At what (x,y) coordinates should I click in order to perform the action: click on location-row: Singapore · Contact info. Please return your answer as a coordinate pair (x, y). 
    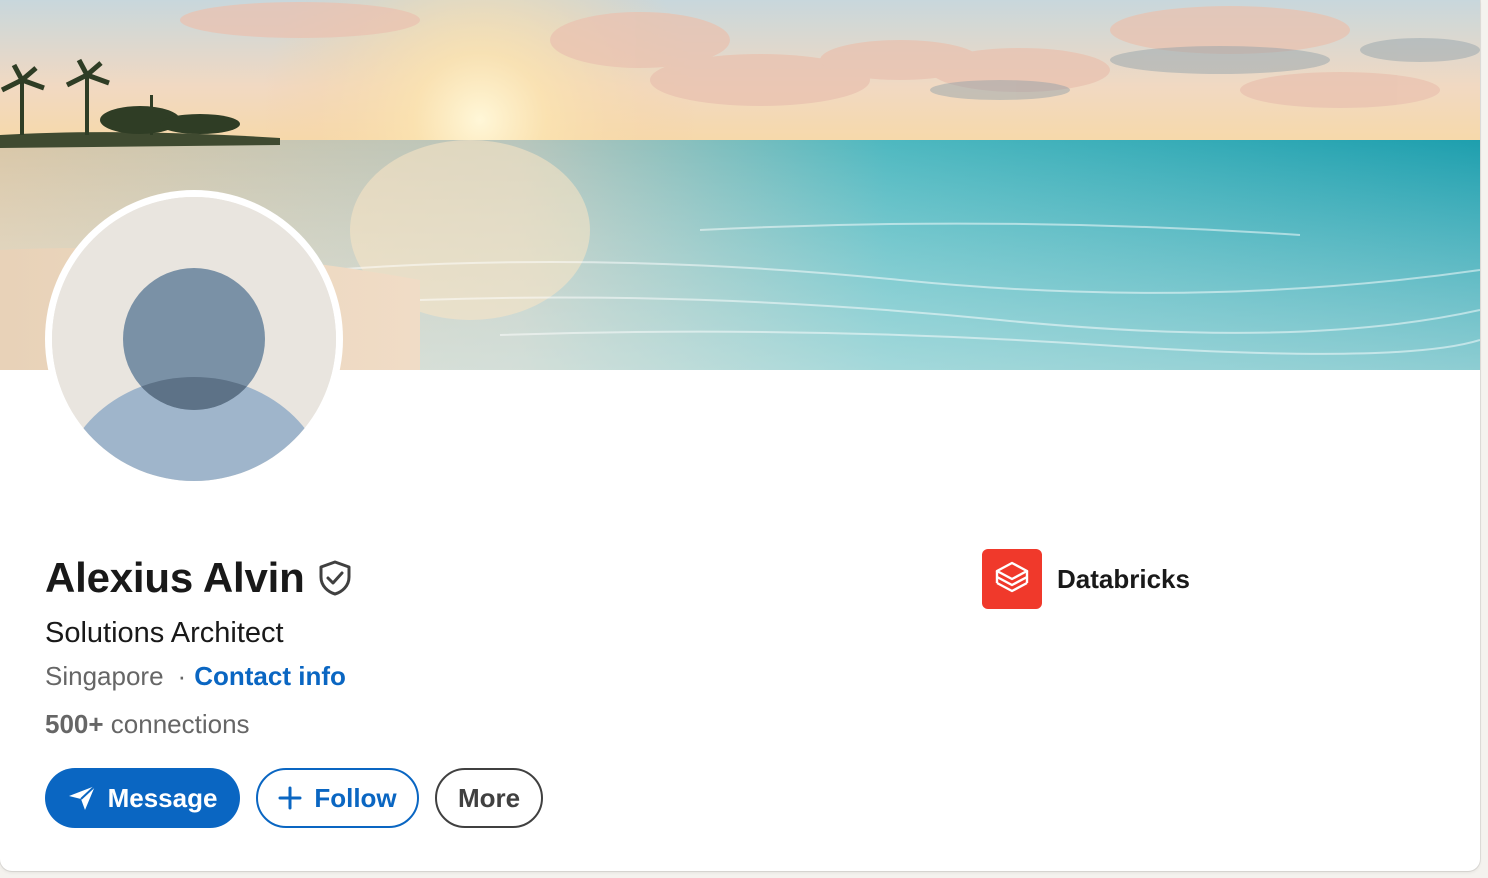
    Looking at the image, I should click on (199, 676).